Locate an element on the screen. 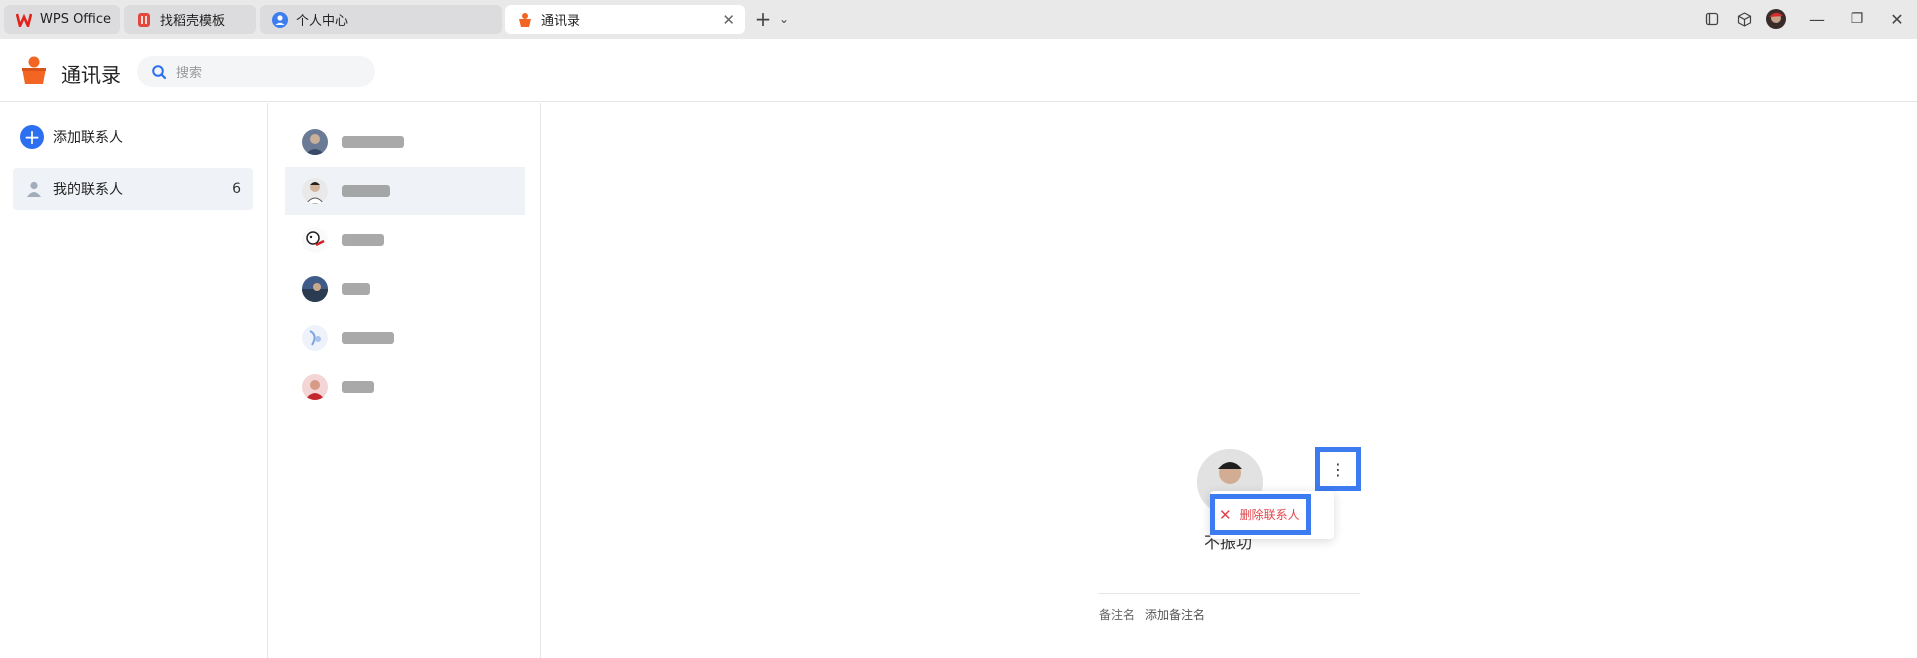 The width and height of the screenshot is (1917, 658). my-contacts-label: 我的联系人 is located at coordinates (88, 190).